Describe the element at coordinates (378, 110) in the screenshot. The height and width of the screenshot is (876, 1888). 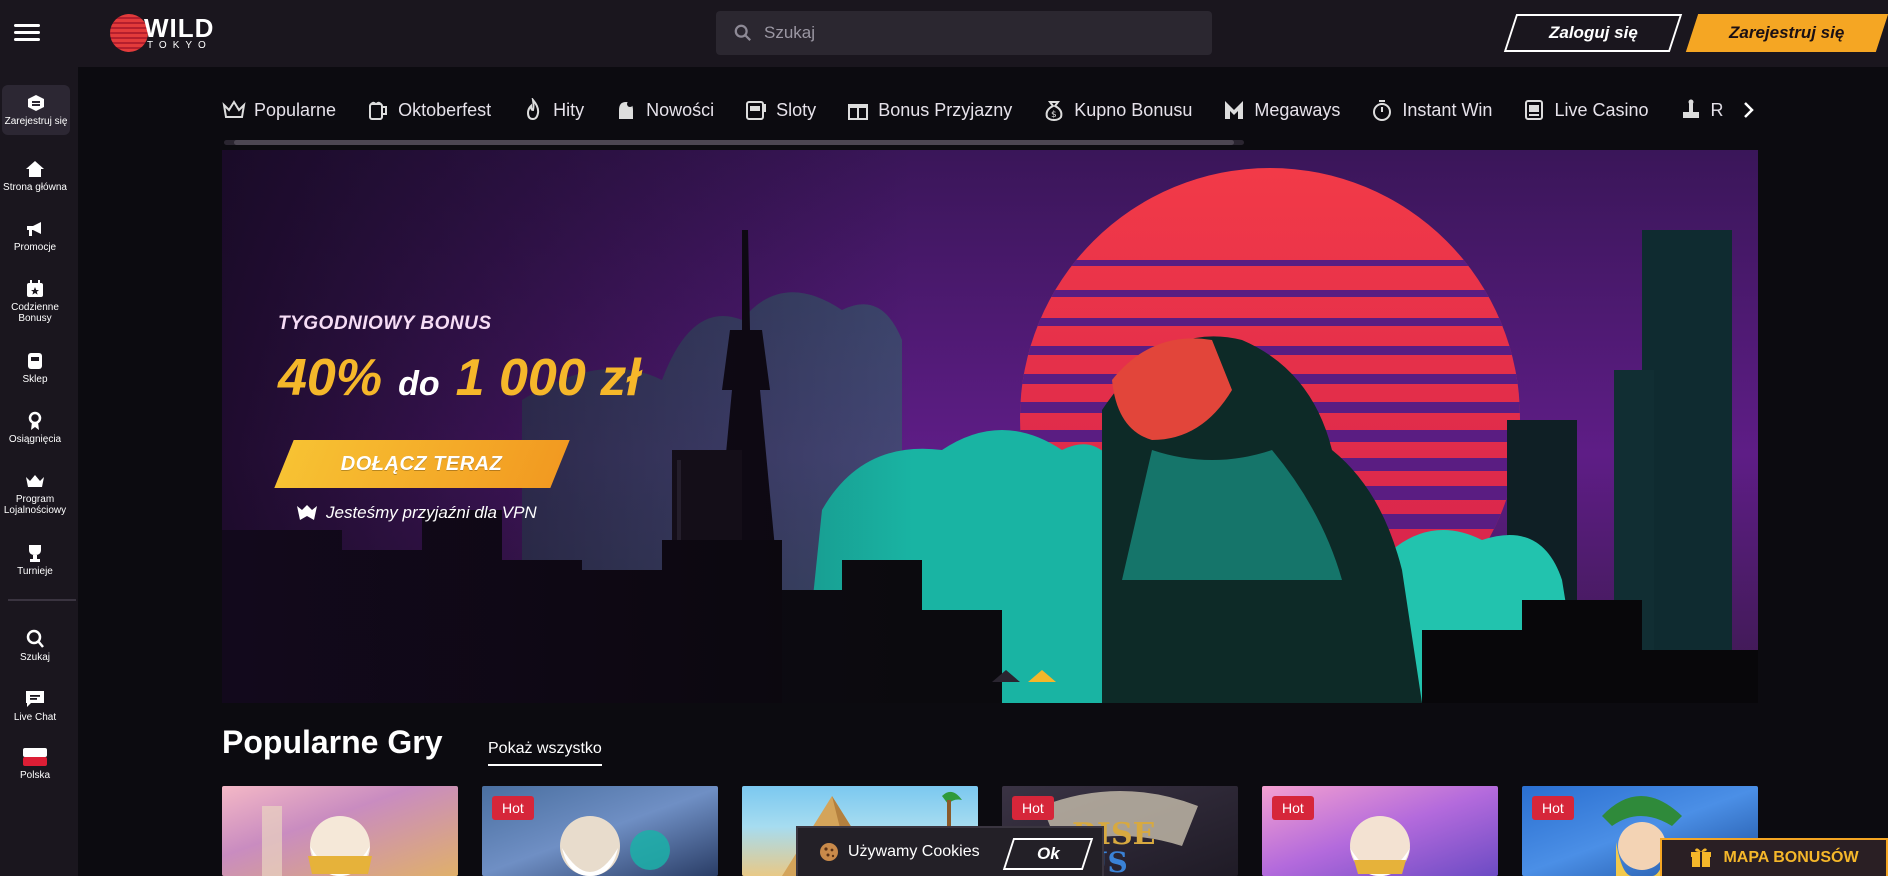
I see `beer-mug-icon` at that location.